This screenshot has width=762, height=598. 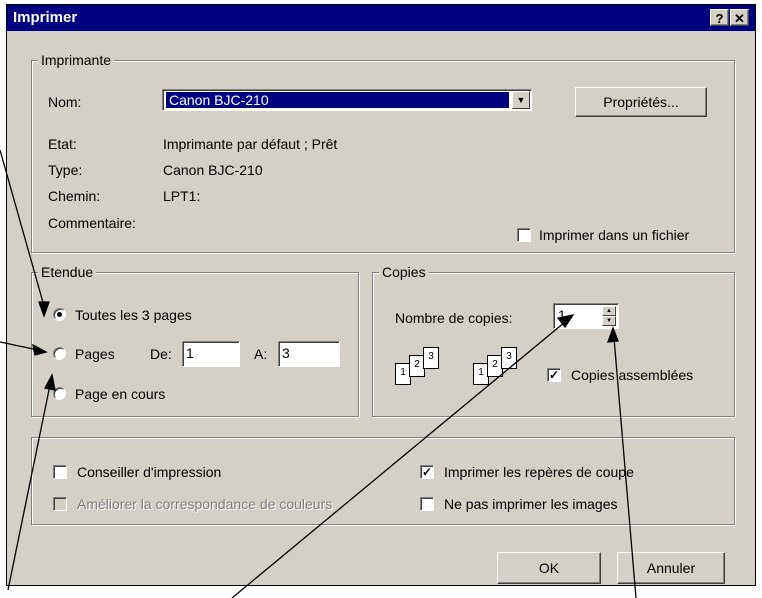 What do you see at coordinates (182, 196) in the screenshot?
I see `printer-path-value: LPT1:` at bounding box center [182, 196].